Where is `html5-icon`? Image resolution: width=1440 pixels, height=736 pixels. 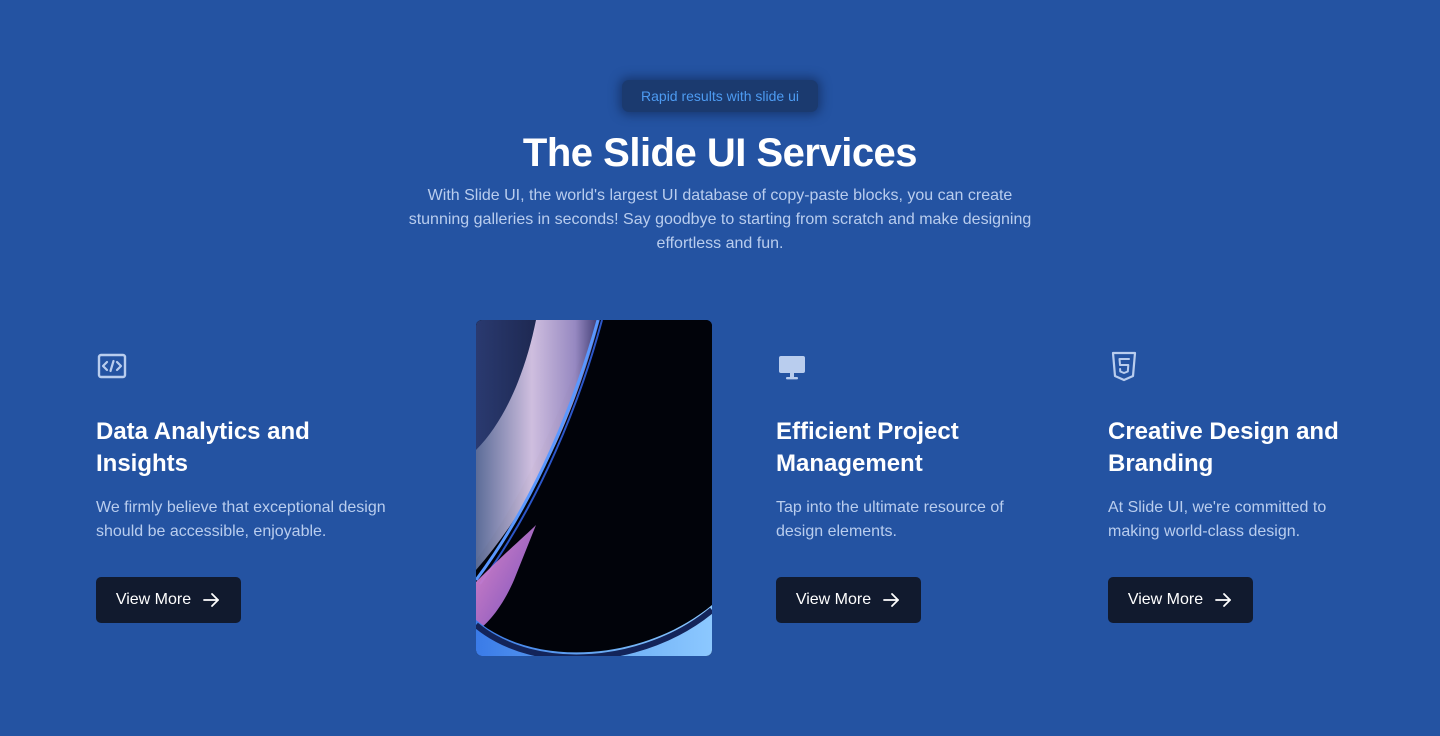
html5-icon is located at coordinates (1124, 366).